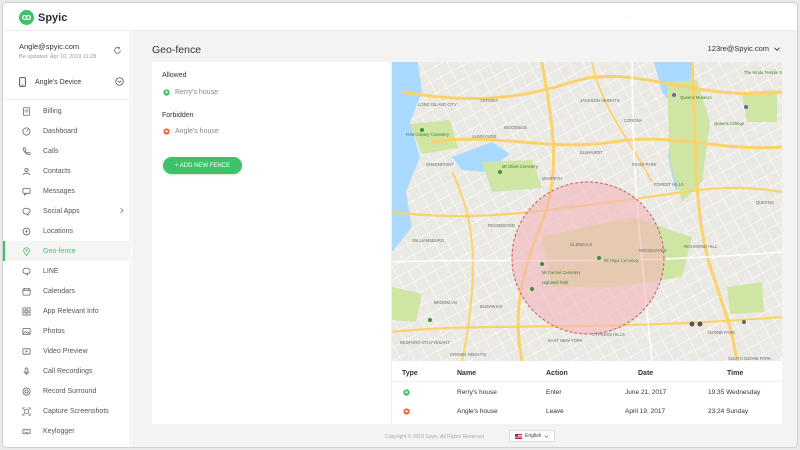 Image resolution: width=800 pixels, height=450 pixels. I want to click on col-action: Action, so click(557, 373).